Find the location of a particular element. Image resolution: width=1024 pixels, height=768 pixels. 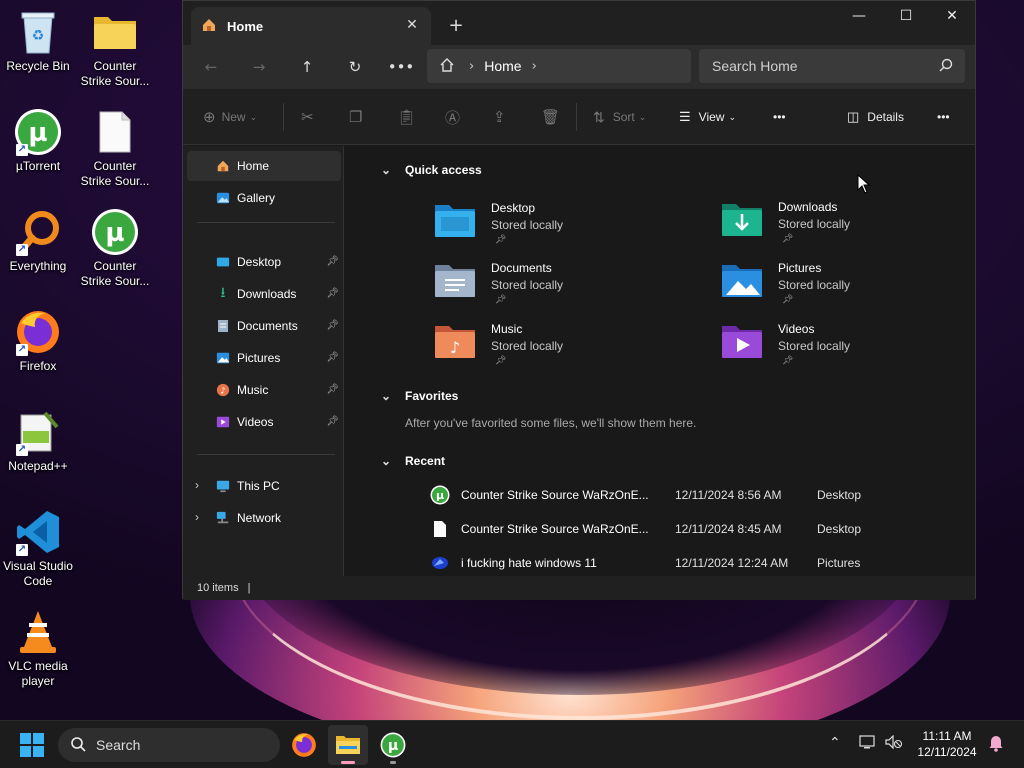

taskbar-firefox is located at coordinates (304, 745).